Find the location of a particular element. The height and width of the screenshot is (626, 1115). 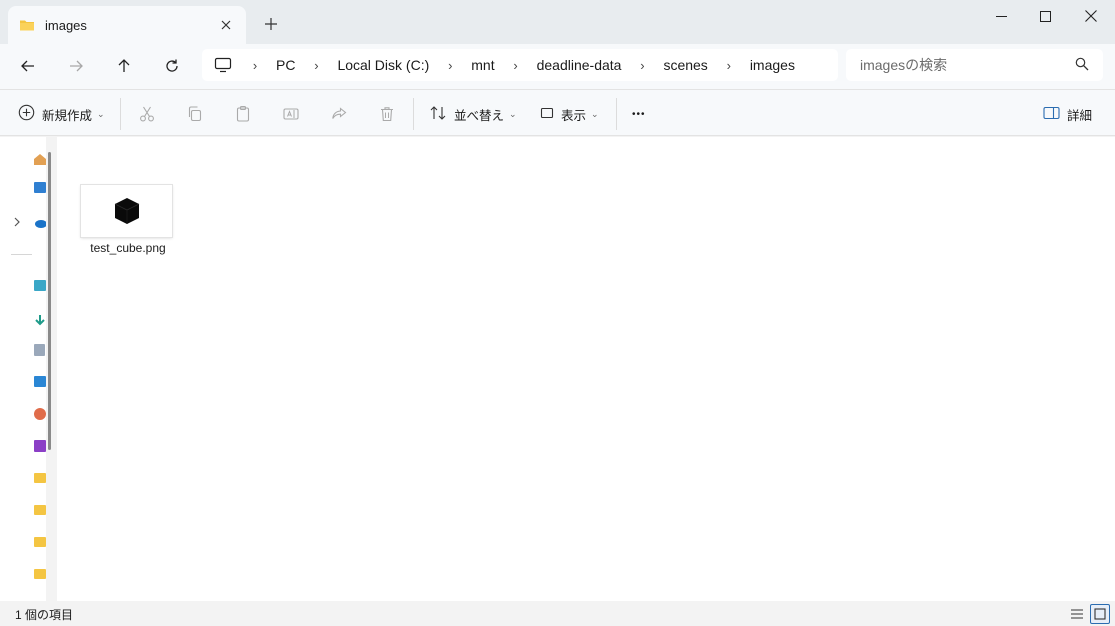

new-tab-button is located at coordinates (271, 24).